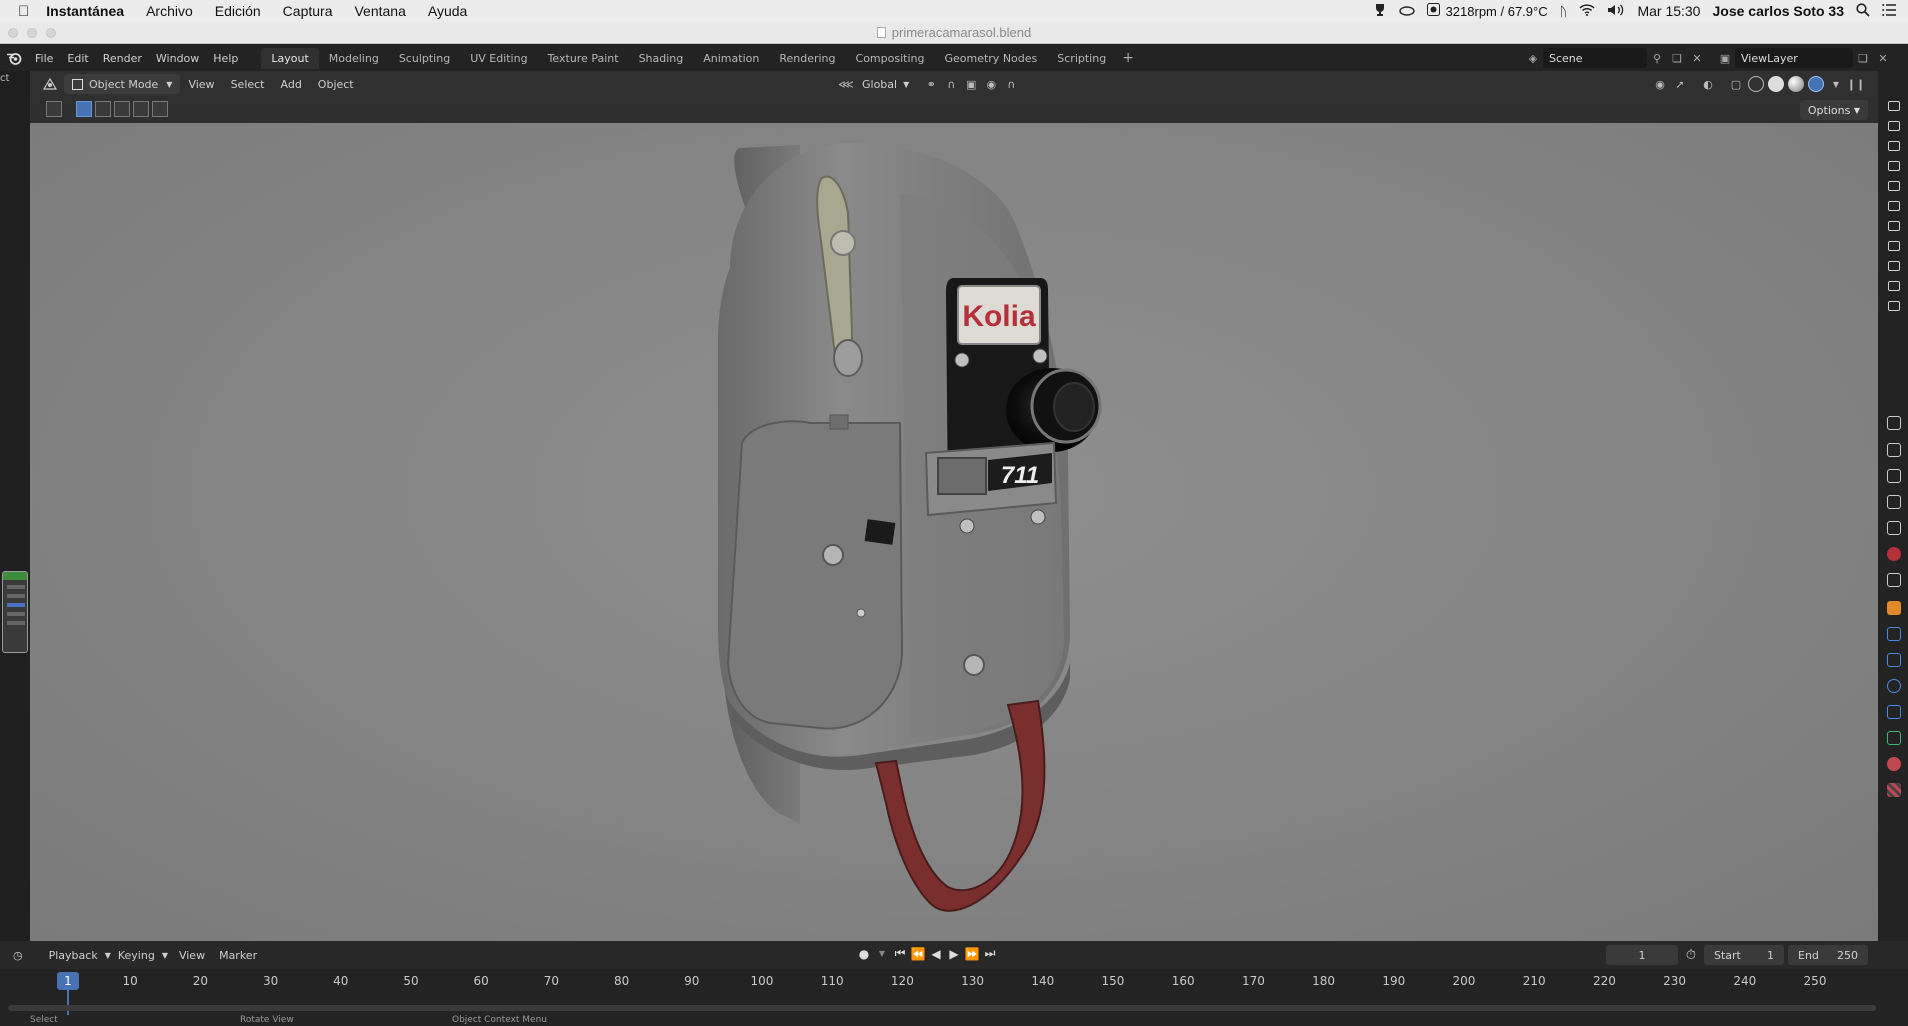  I want to click on menu-help: Help, so click(225, 58).